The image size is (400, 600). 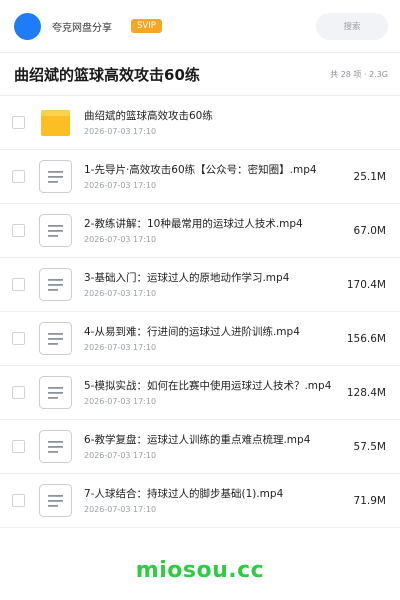 I want to click on svip-badge: SVIP, so click(x=146, y=26).